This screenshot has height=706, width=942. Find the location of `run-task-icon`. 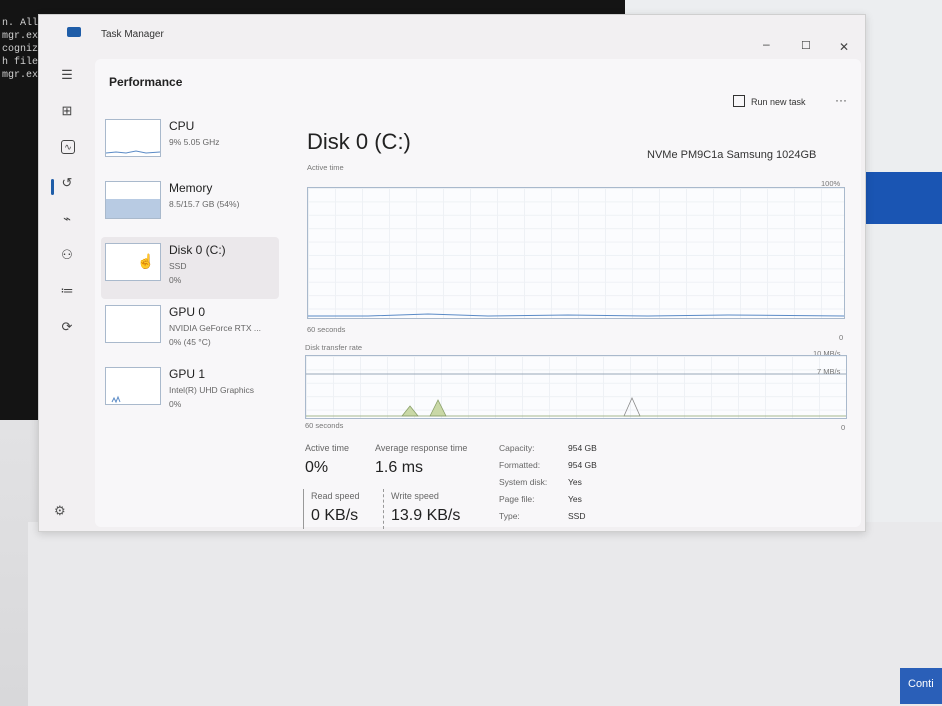

run-task-icon is located at coordinates (739, 101).